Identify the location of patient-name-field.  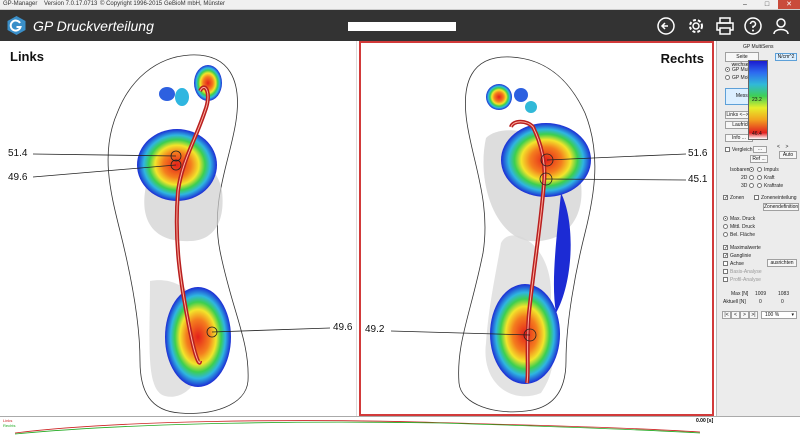
(402, 26).